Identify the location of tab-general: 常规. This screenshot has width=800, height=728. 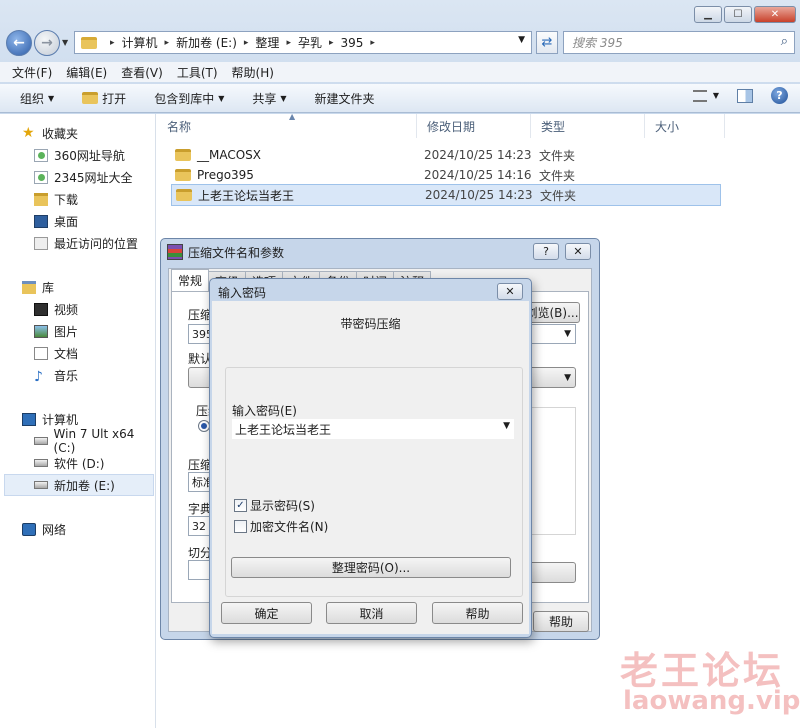
(190, 280).